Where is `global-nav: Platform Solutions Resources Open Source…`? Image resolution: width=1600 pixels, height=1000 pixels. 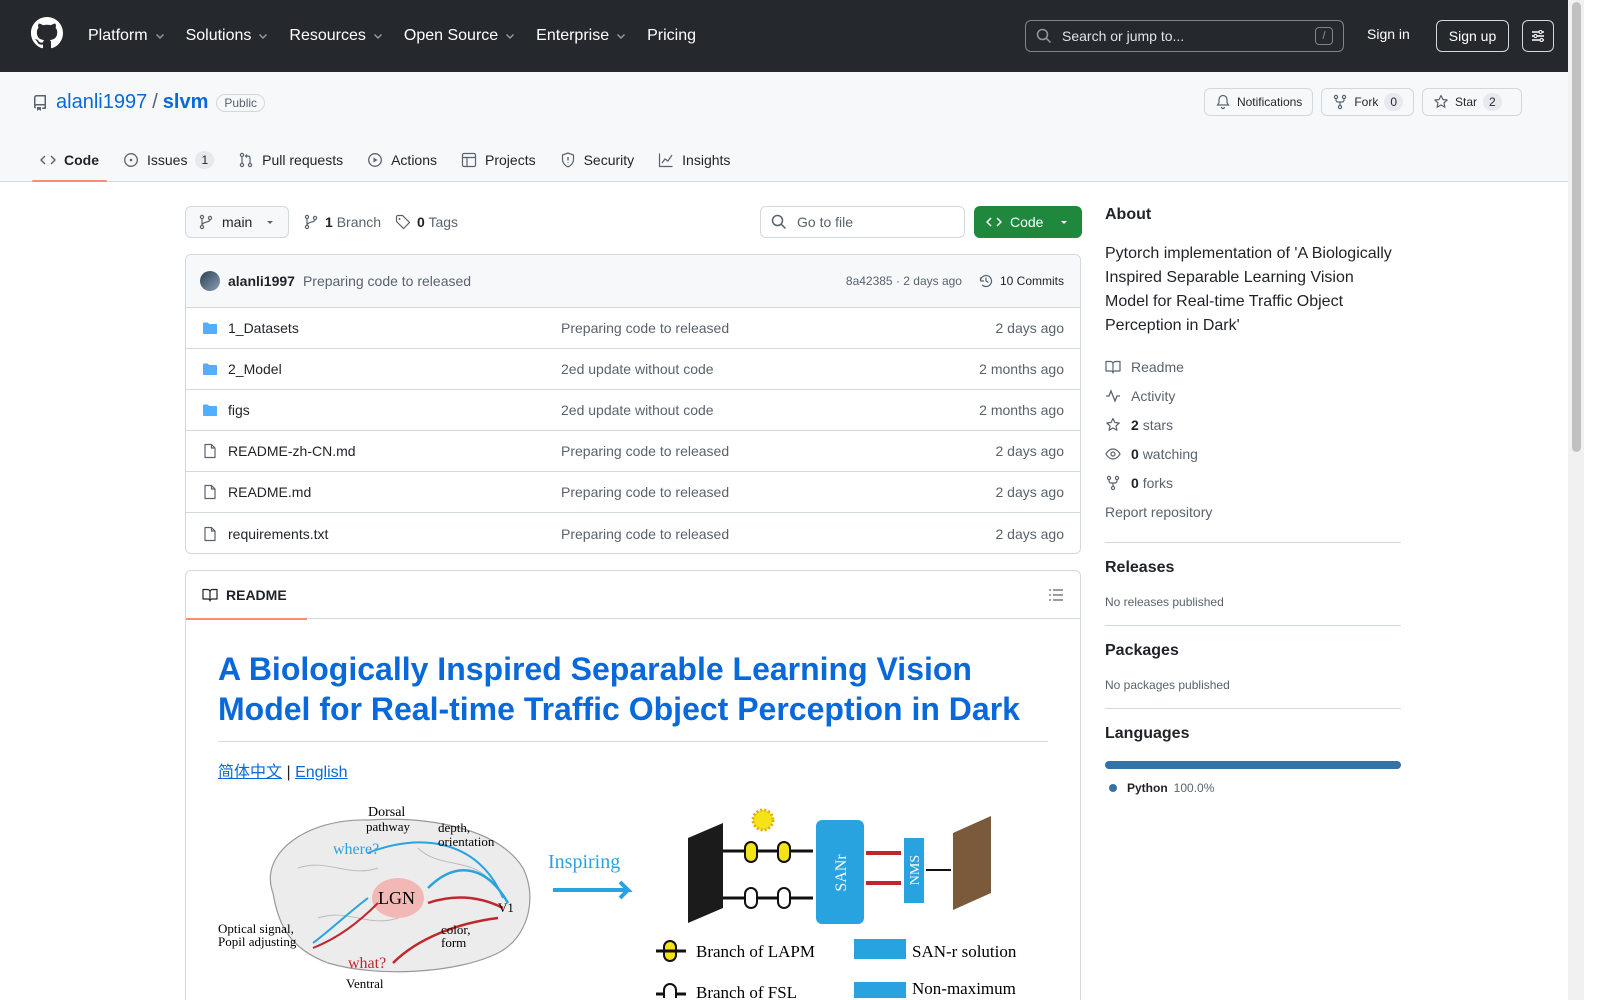 global-nav: Platform Solutions Resources Open Source… is located at coordinates (402, 36).